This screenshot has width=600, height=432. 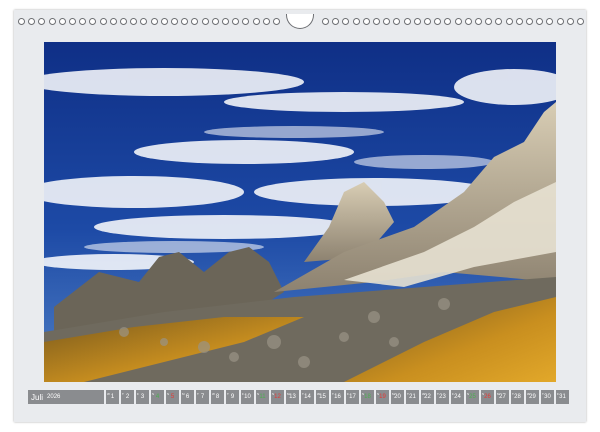 I want to click on day-number: 10, so click(x=247, y=397).